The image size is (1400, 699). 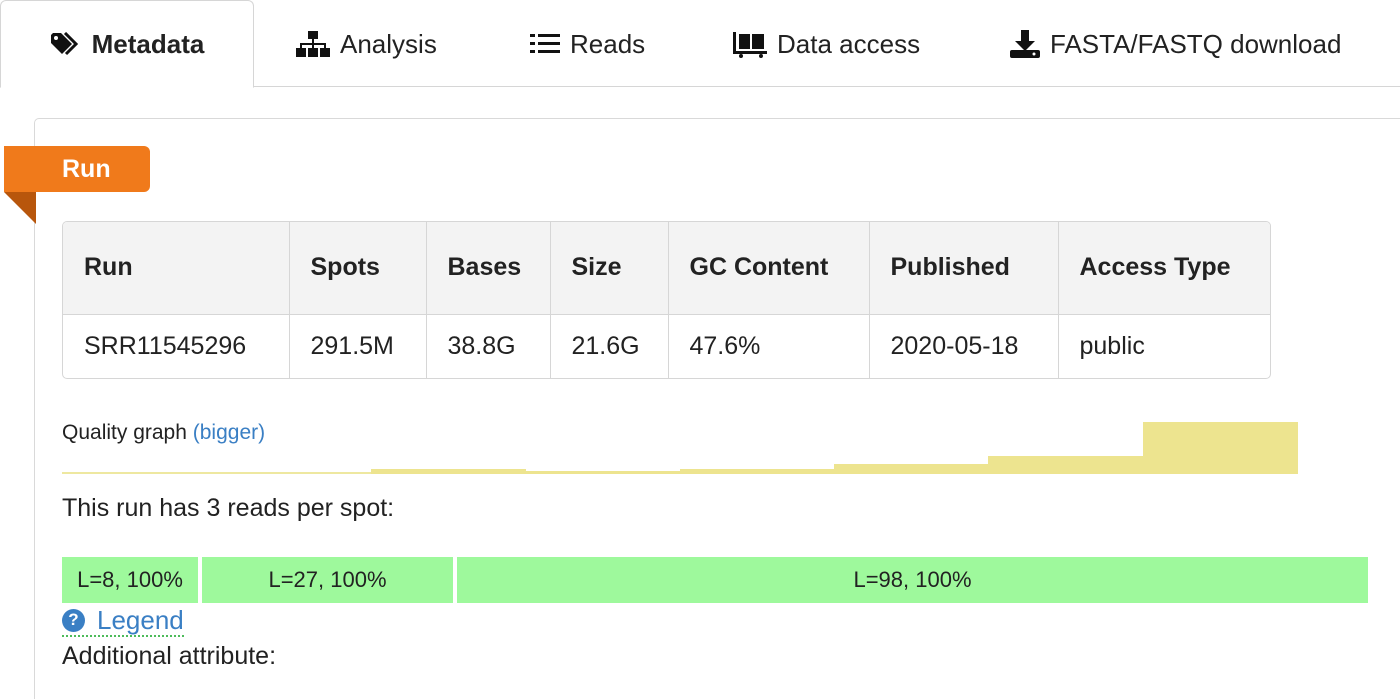 What do you see at coordinates (964, 268) in the screenshot?
I see `column-header: Published` at bounding box center [964, 268].